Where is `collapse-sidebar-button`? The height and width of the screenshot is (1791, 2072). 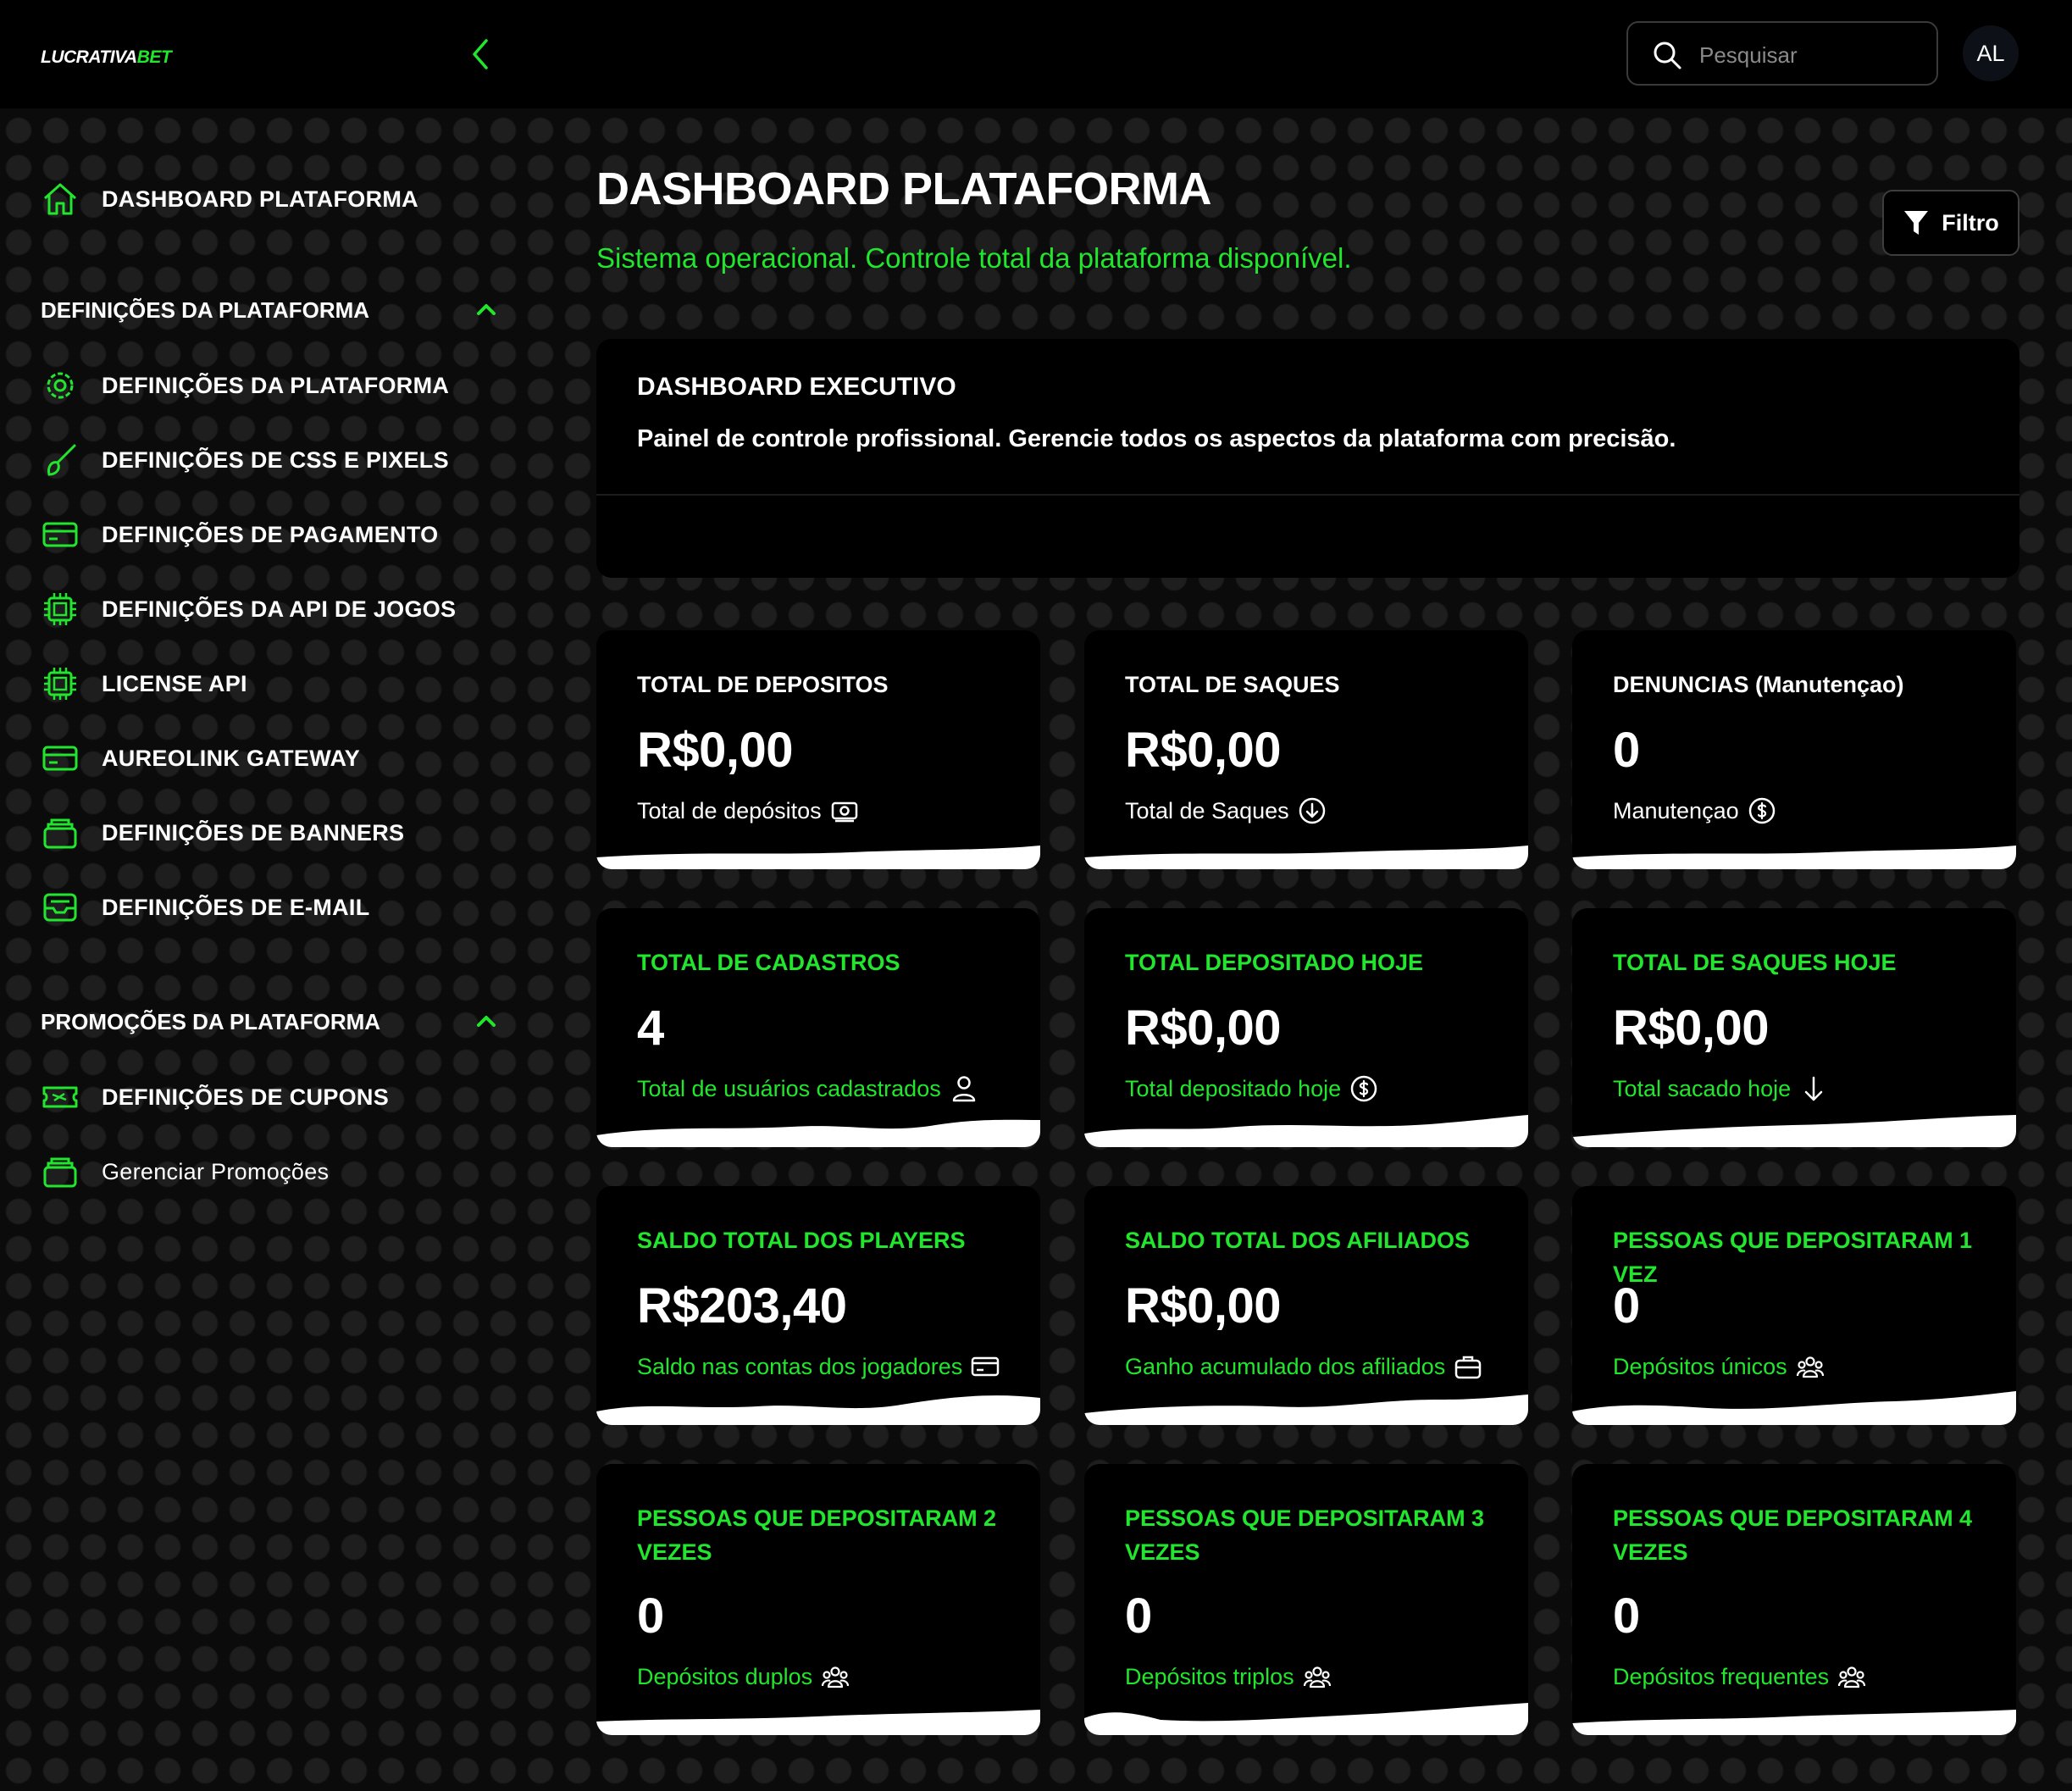 collapse-sidebar-button is located at coordinates (481, 55).